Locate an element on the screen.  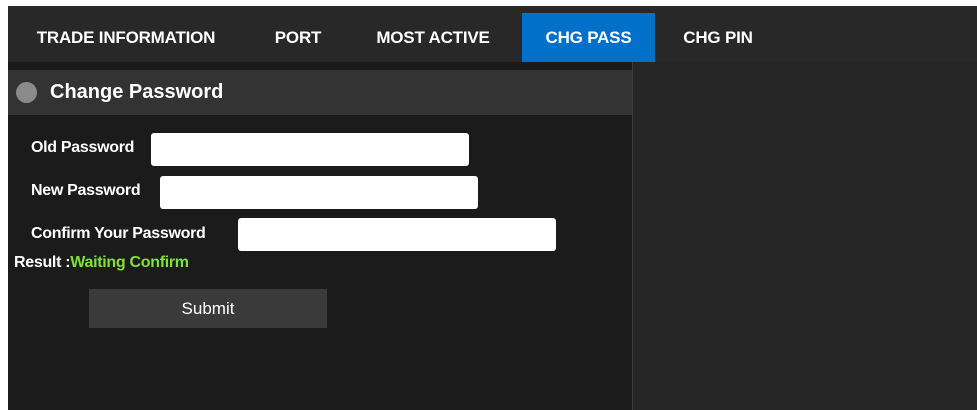
confirm-password-input is located at coordinates (397, 234).